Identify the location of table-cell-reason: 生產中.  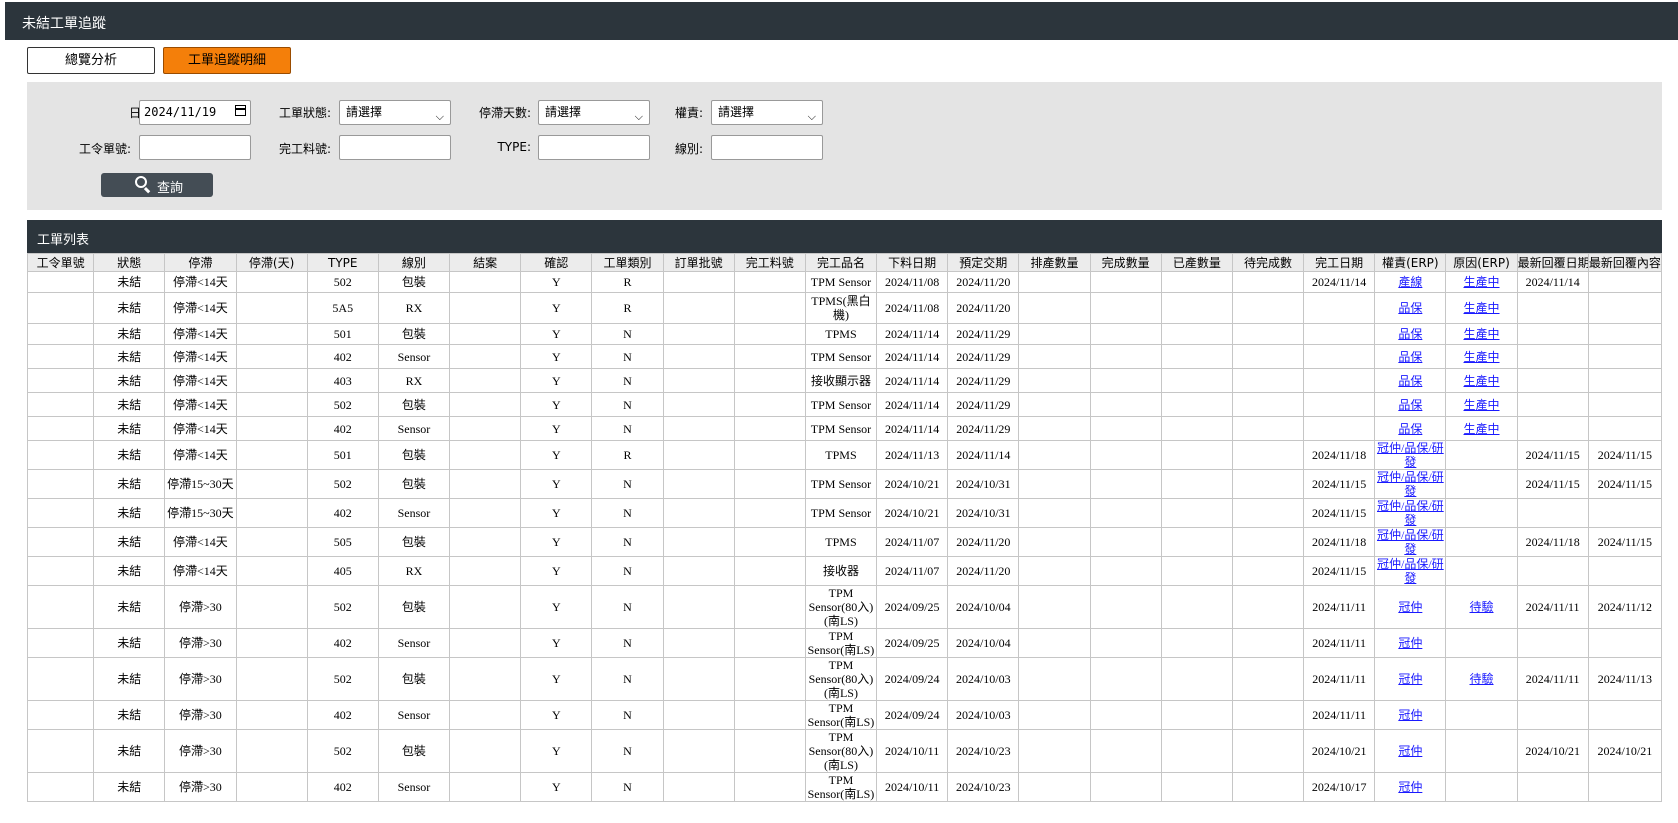
(1481, 380).